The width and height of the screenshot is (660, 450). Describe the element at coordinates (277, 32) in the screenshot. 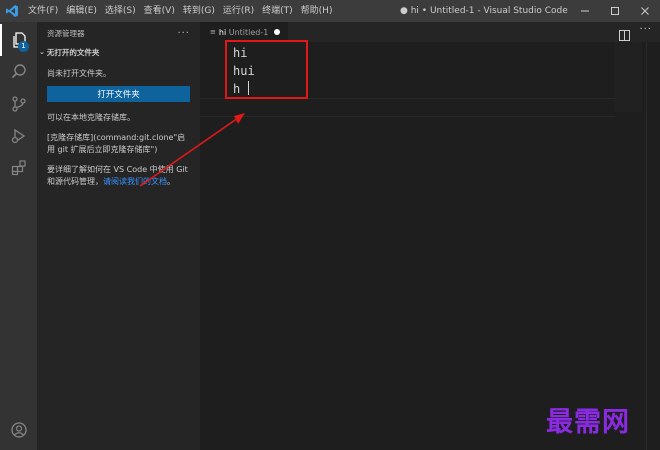

I see `unsaved-dot-icon` at that location.